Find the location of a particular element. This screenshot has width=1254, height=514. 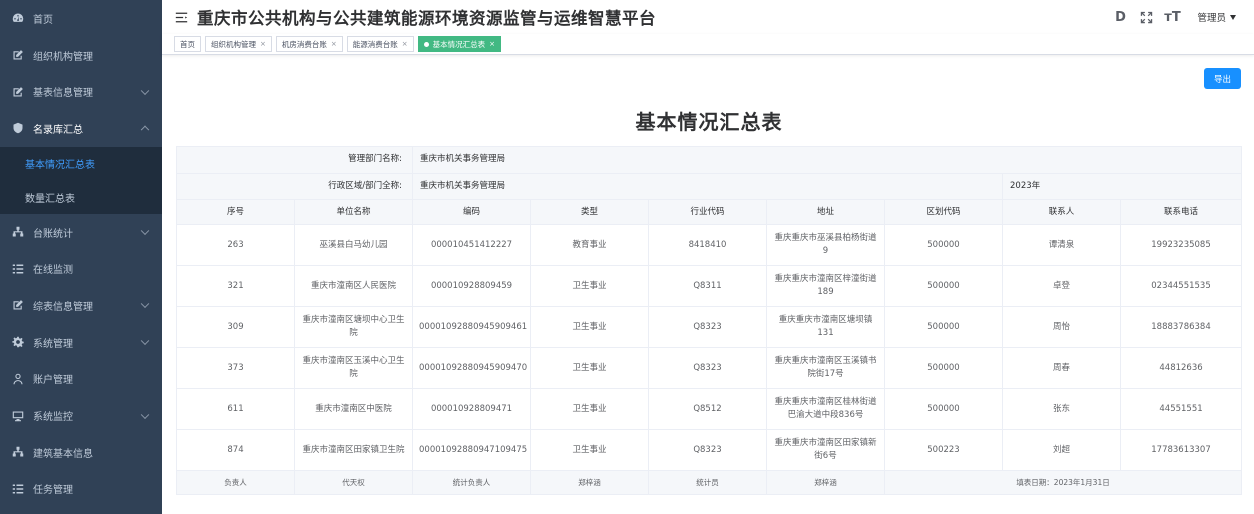

table-cell: 309 is located at coordinates (235, 327).